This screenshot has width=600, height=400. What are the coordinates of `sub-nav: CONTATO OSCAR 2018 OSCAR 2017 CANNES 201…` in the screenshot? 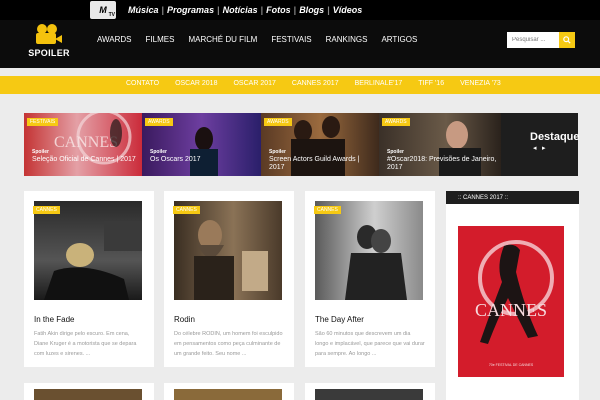 It's located at (300, 85).